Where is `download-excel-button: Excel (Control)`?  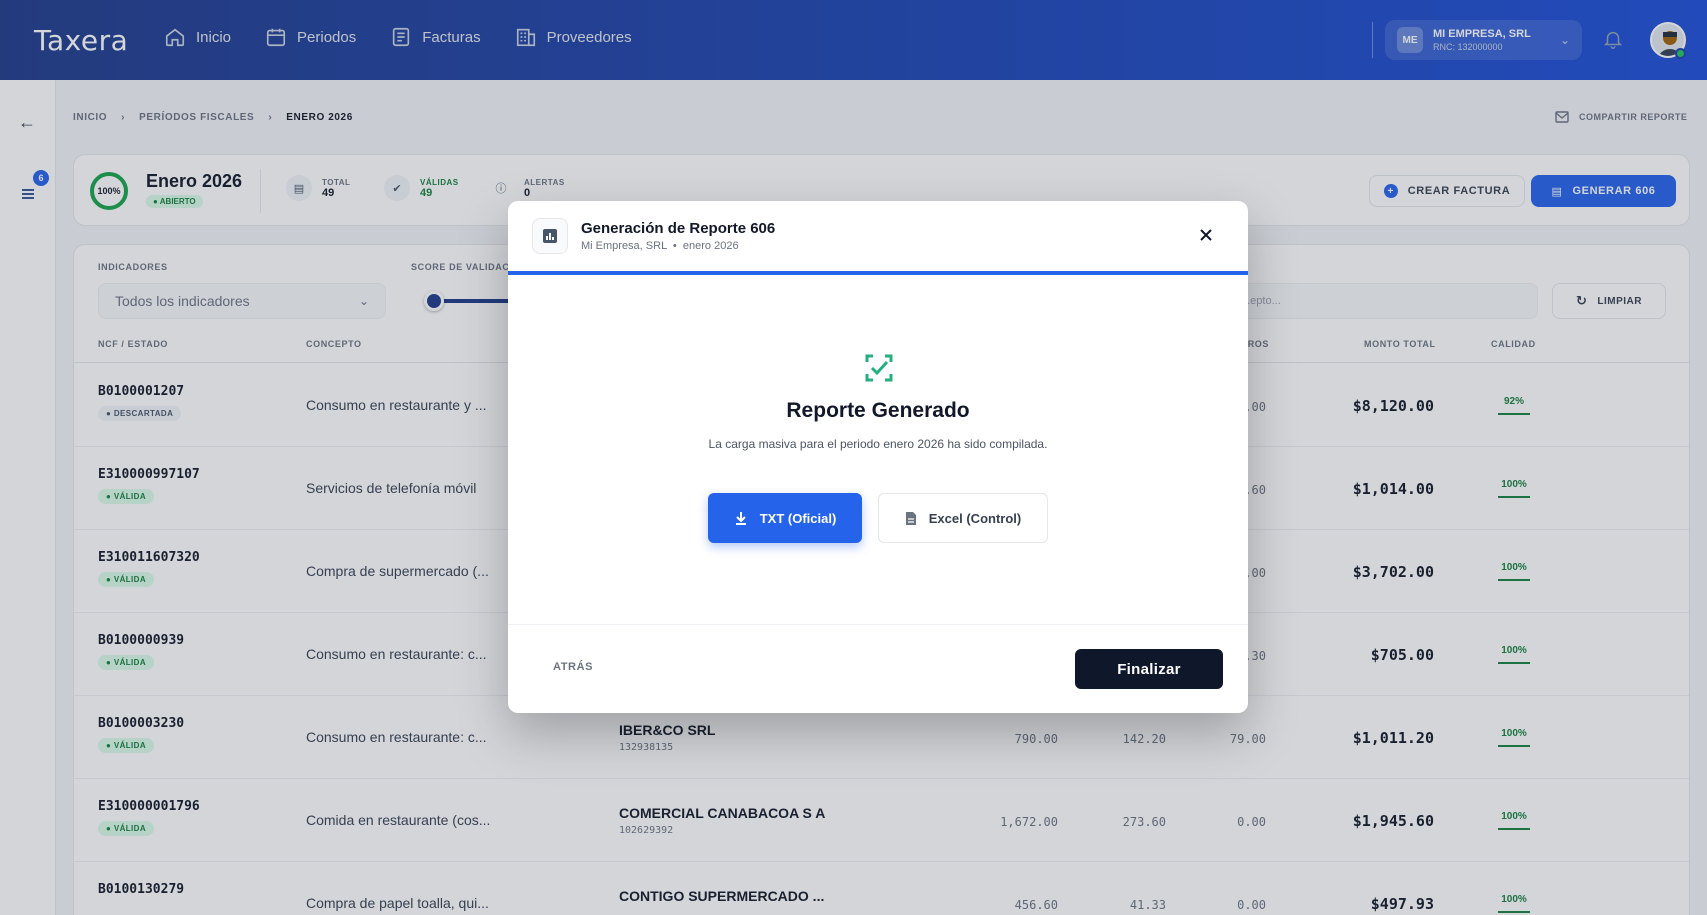 download-excel-button: Excel (Control) is located at coordinates (963, 518).